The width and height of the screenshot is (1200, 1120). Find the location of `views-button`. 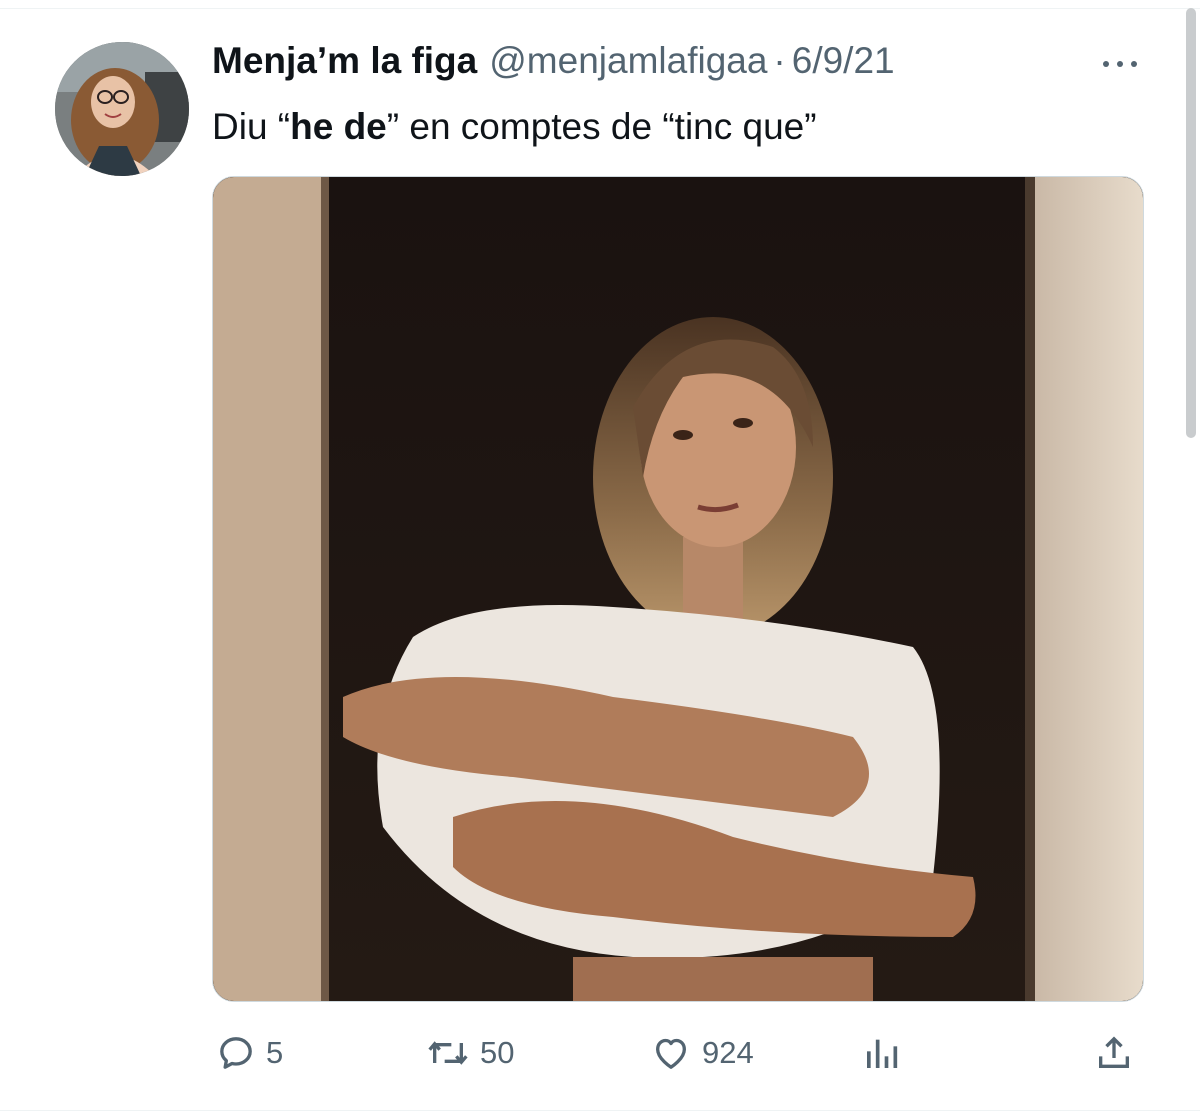

views-button is located at coordinates (882, 1053).